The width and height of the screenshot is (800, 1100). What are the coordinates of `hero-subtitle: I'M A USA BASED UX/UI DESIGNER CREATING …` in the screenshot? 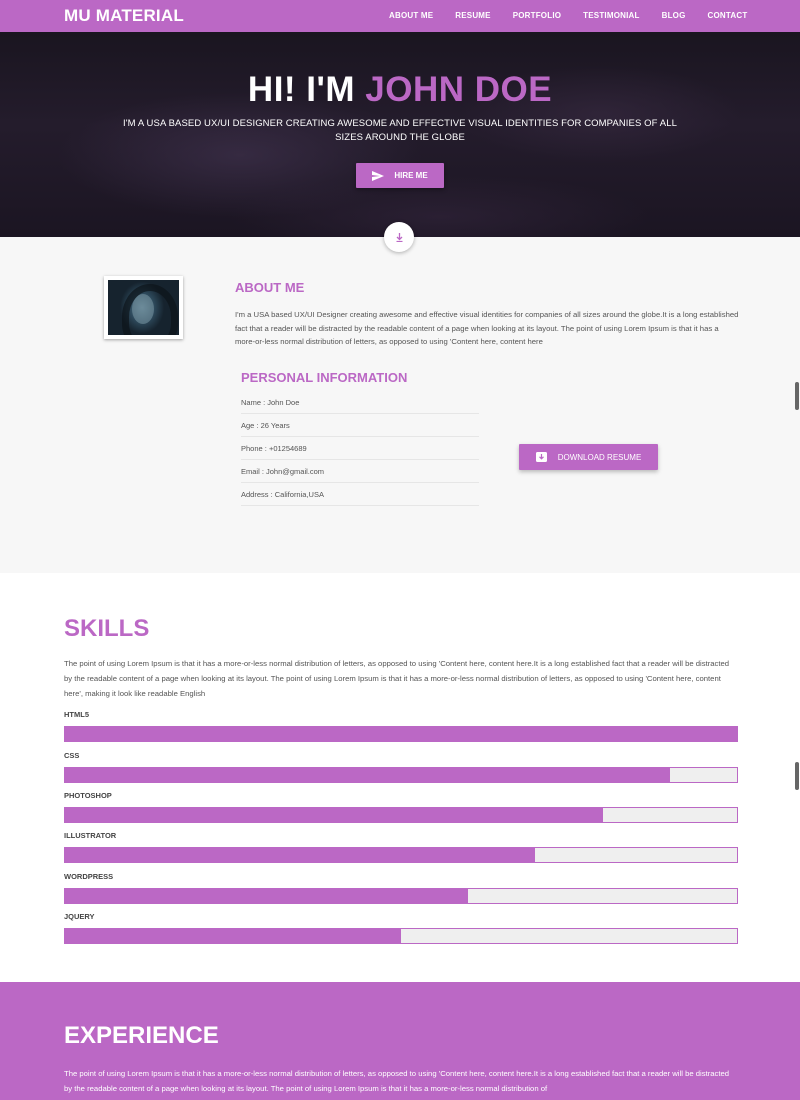 It's located at (400, 130).